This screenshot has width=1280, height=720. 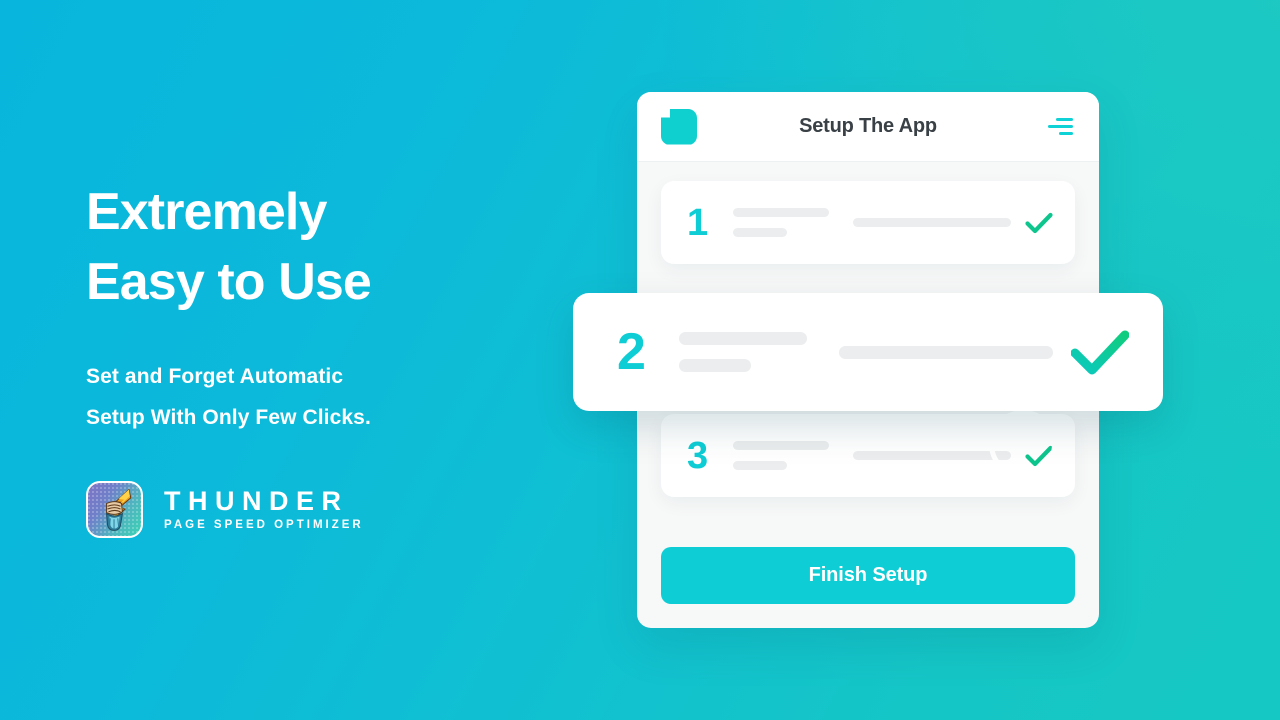 I want to click on step-number: 3, so click(x=698, y=455).